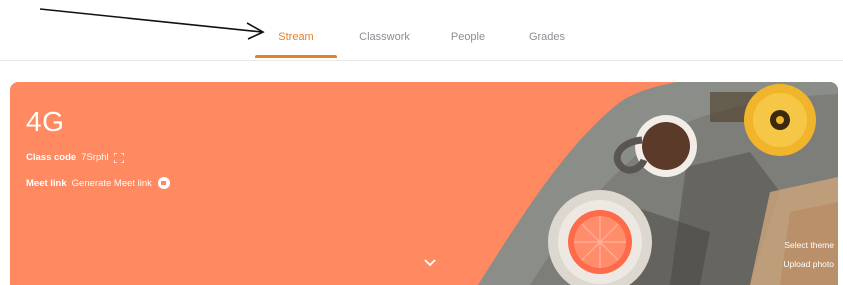 This screenshot has width=843, height=285. I want to click on video-icon, so click(163, 183).